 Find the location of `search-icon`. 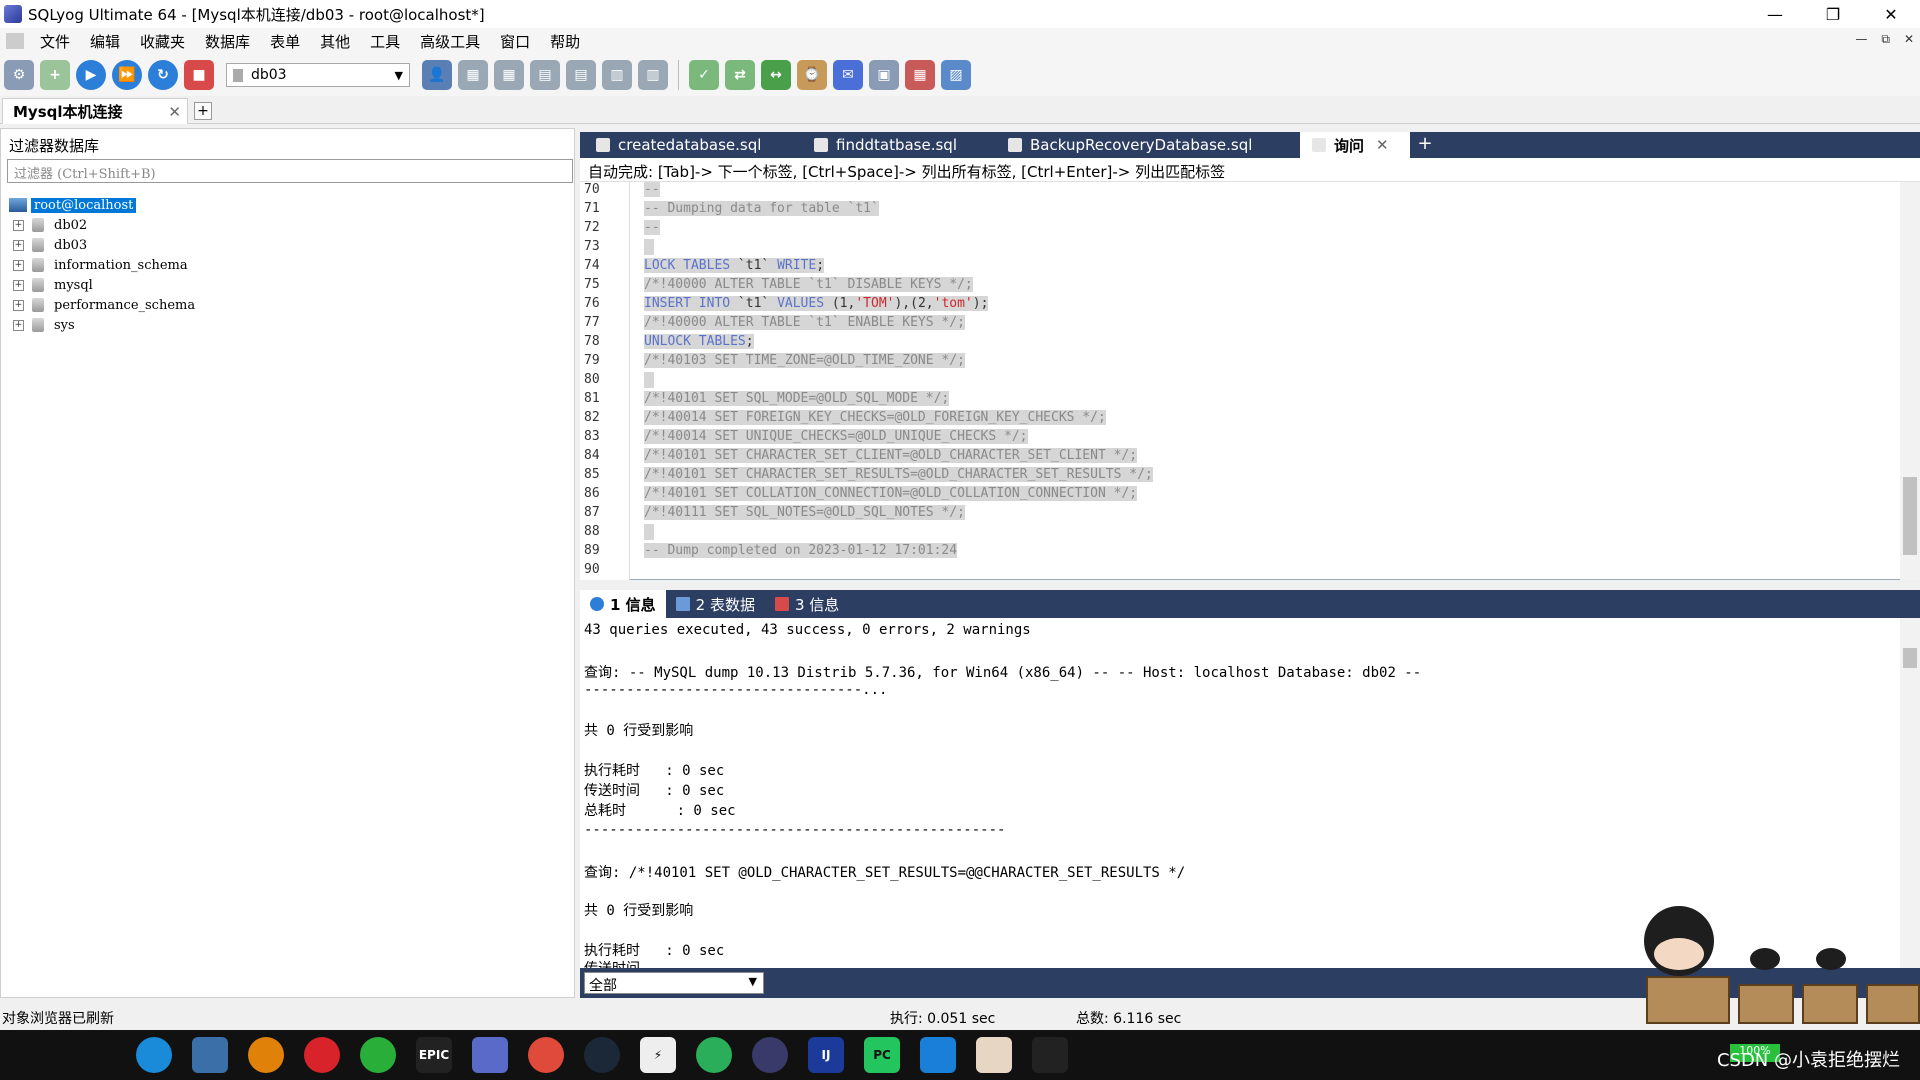

search-icon is located at coordinates (266, 1055).